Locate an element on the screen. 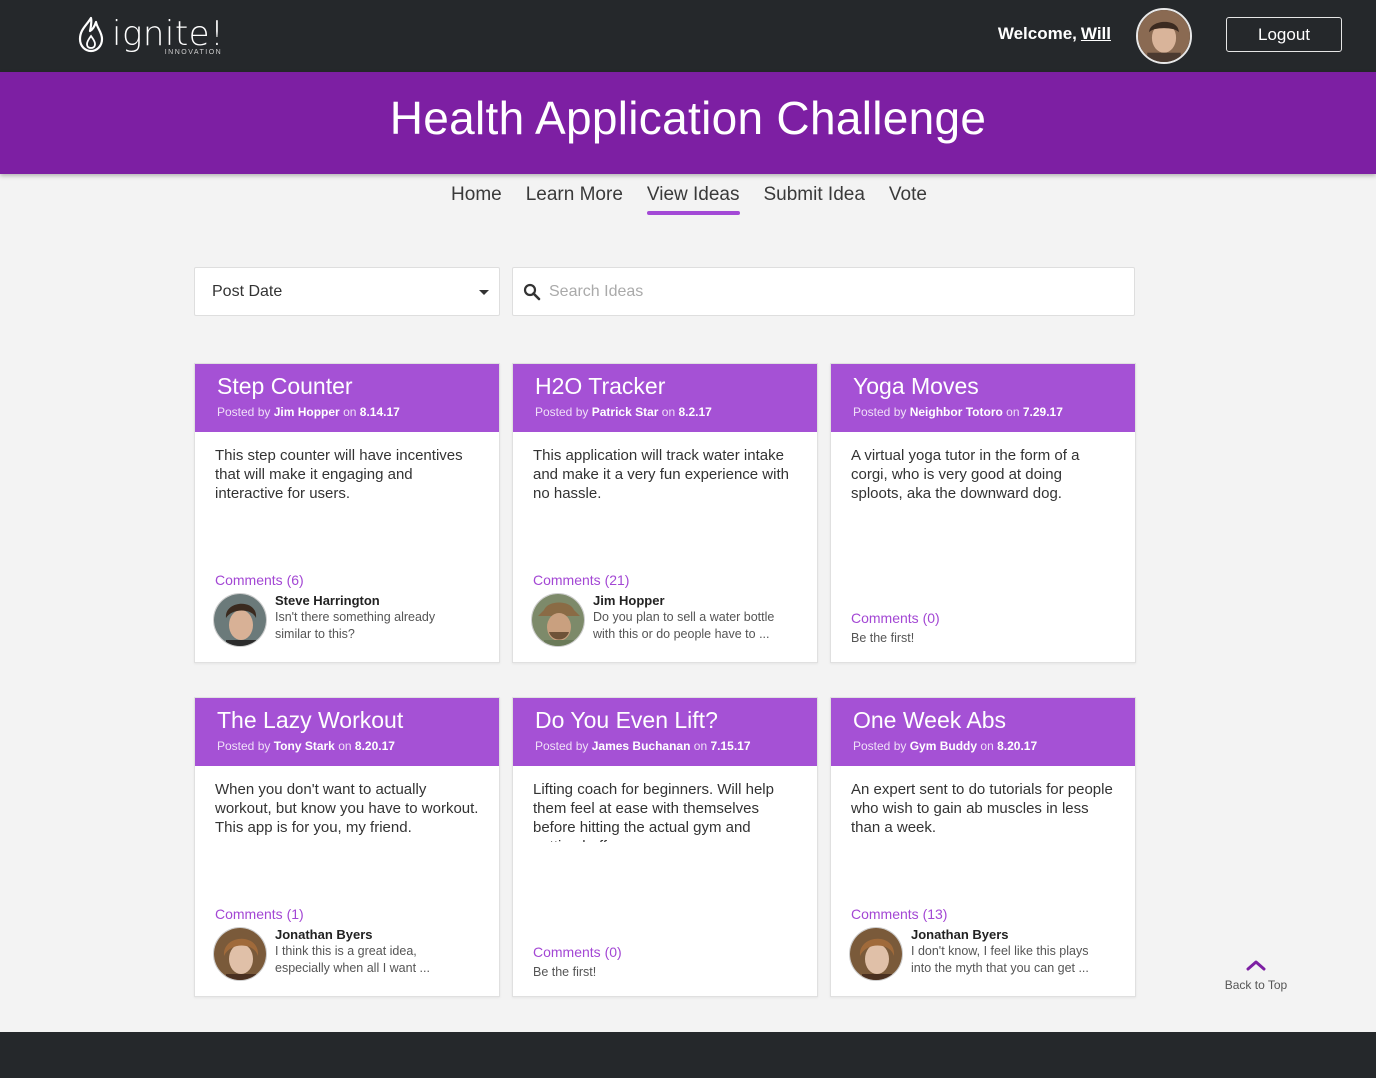  search-input is located at coordinates (829, 291).